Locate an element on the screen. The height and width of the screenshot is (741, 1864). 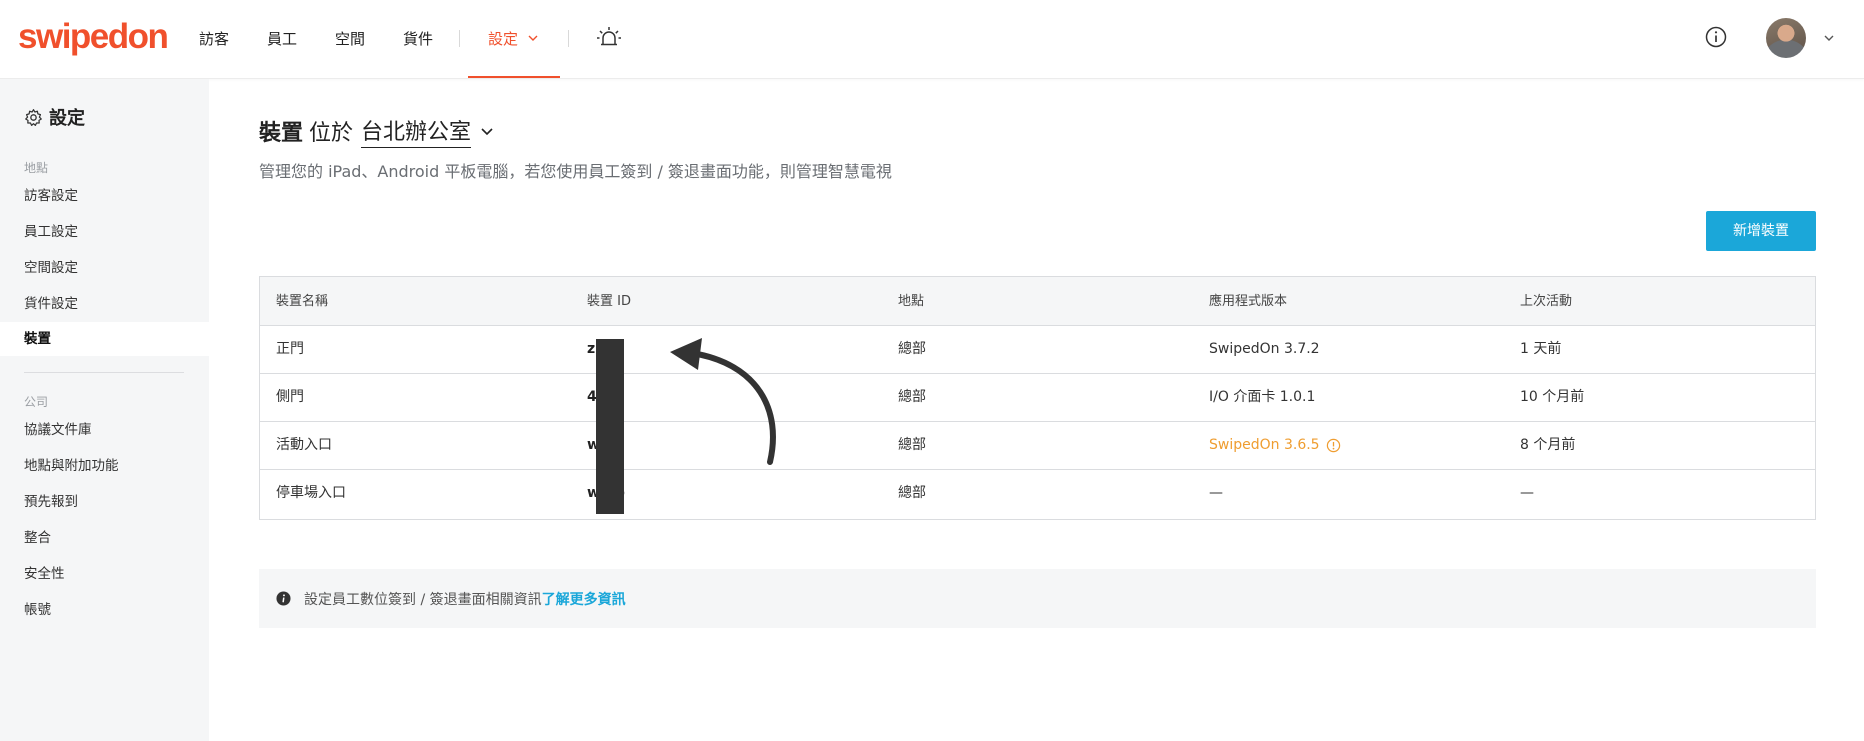
column-header-last-activity: 上次活動 is located at coordinates (1546, 301).